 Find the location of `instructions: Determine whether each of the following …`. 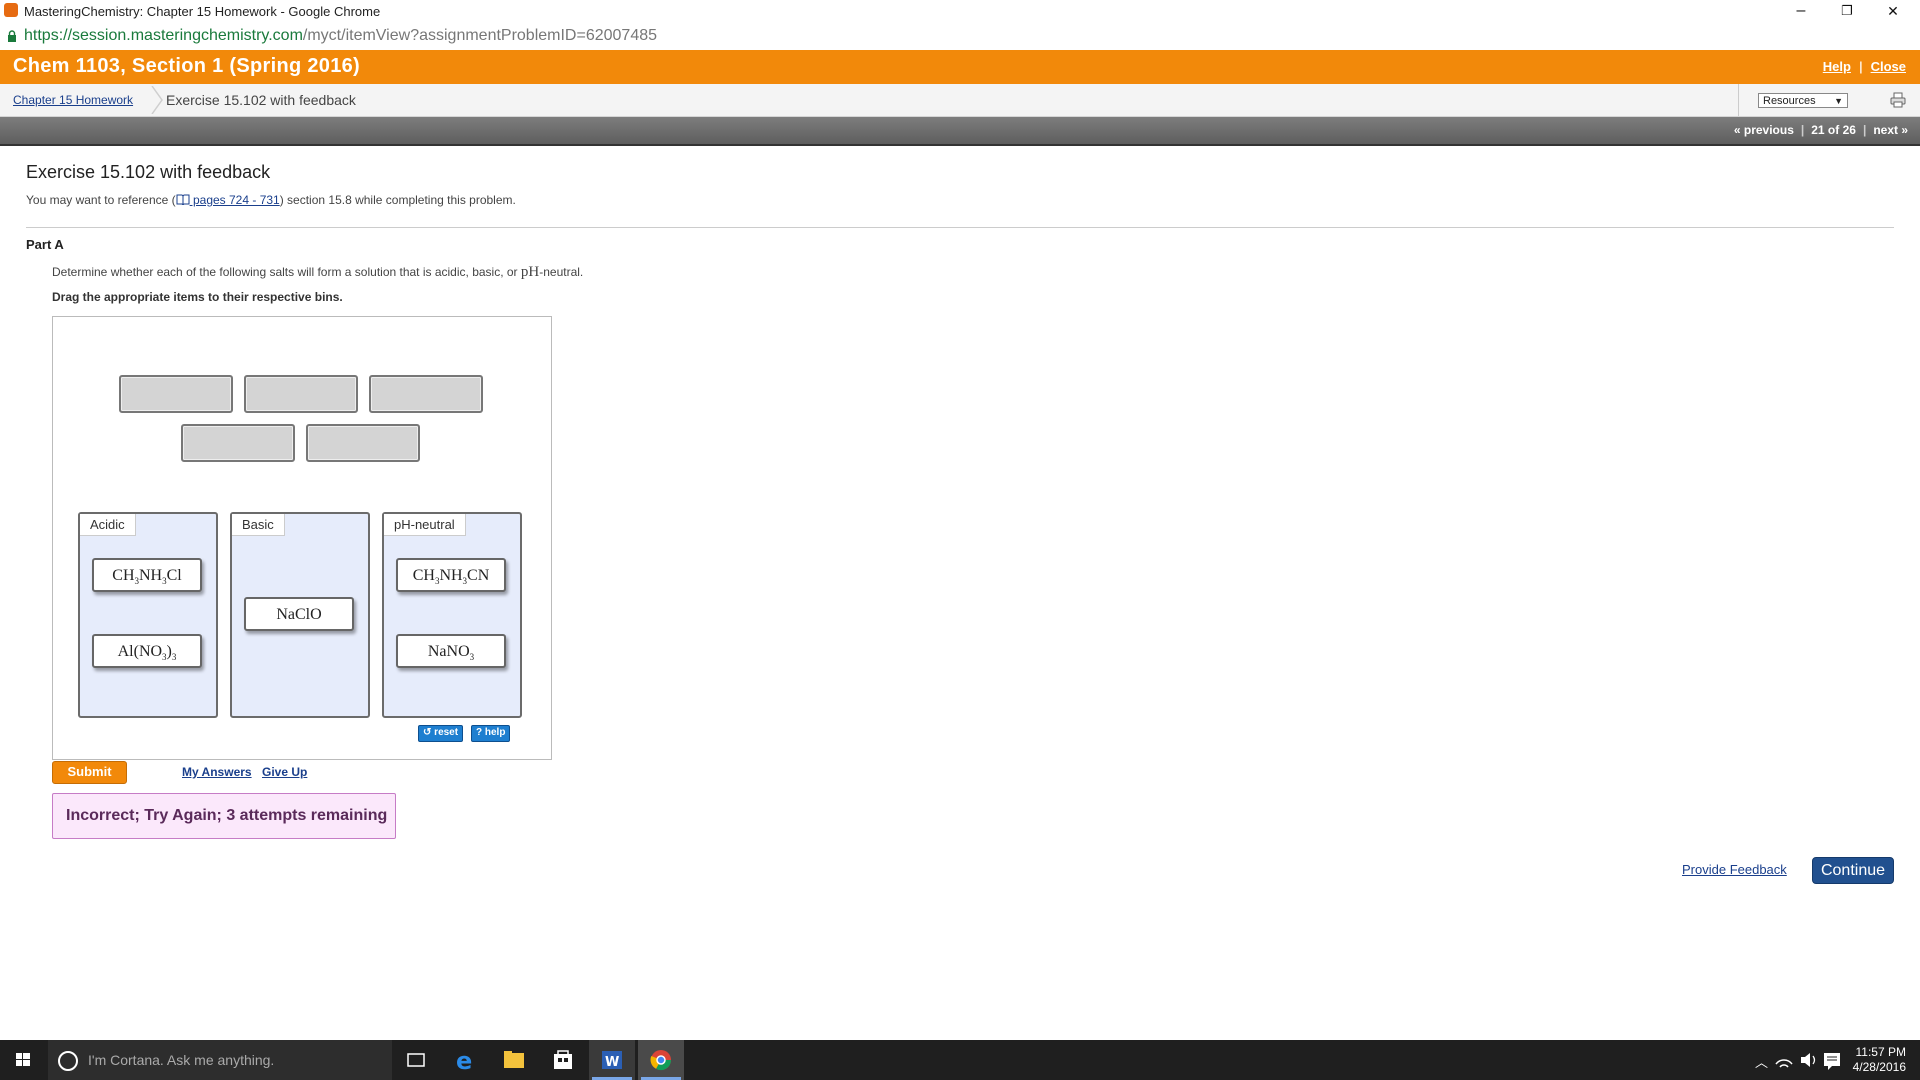

instructions: Determine whether each of the following … is located at coordinates (317, 272).